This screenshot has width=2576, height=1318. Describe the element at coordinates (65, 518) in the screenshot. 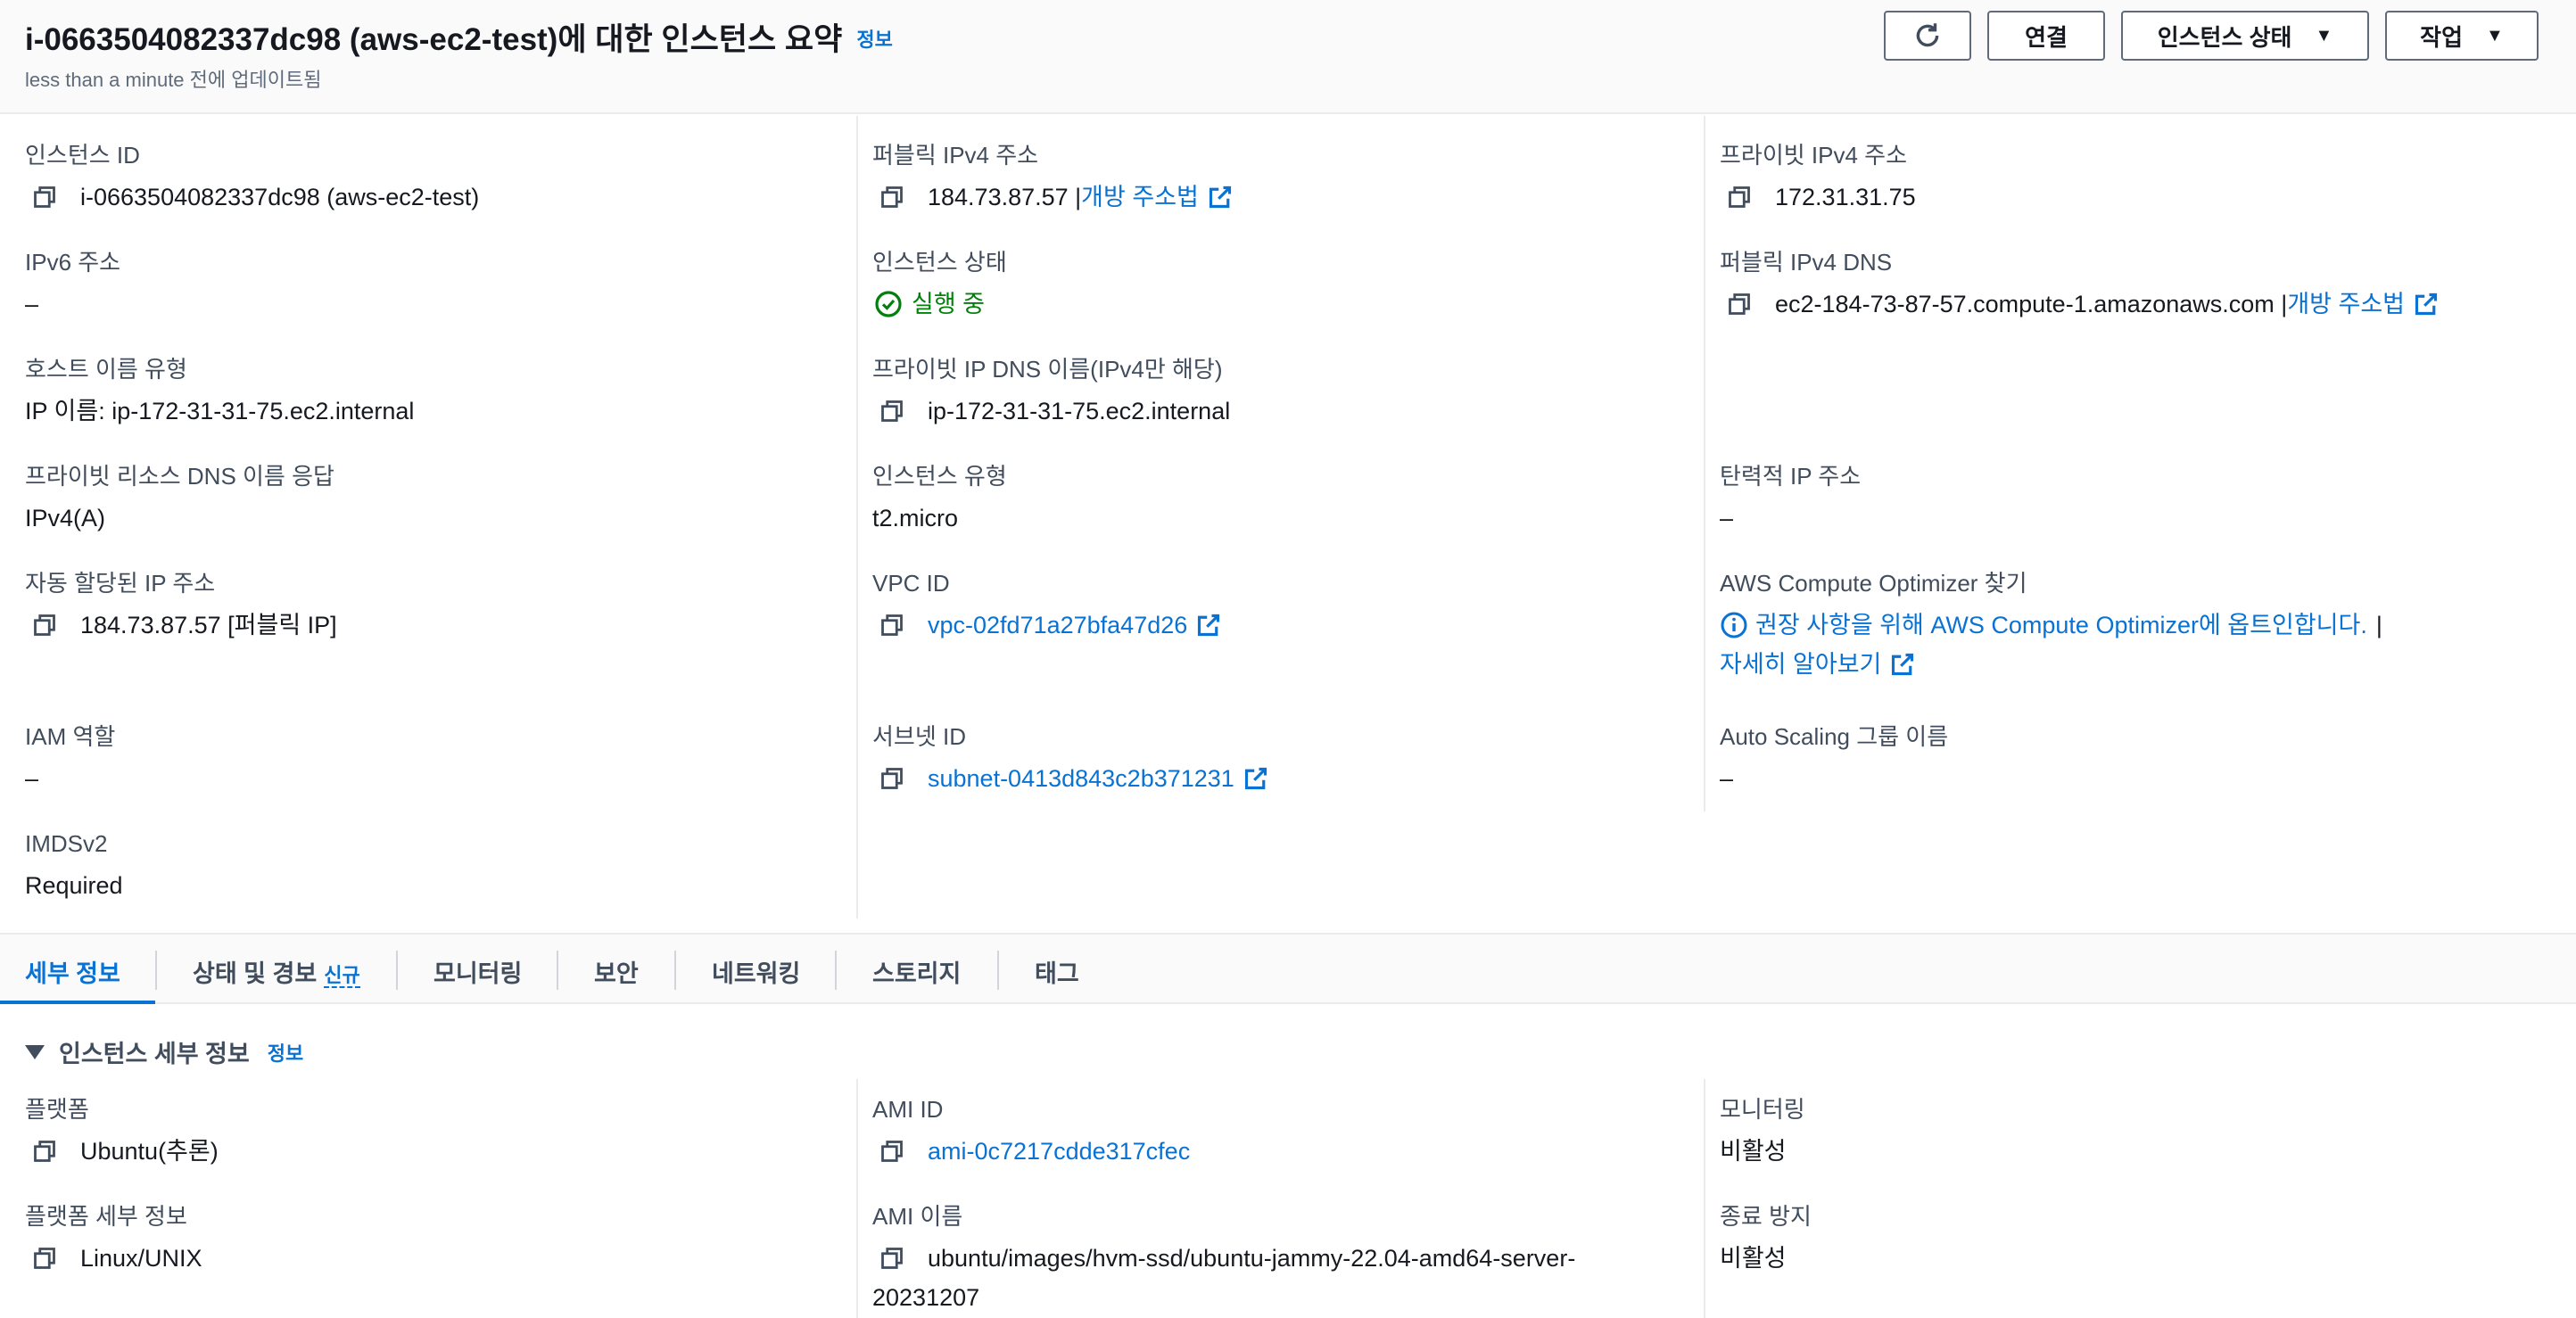

I see `field-value: IPv4(A)` at that location.